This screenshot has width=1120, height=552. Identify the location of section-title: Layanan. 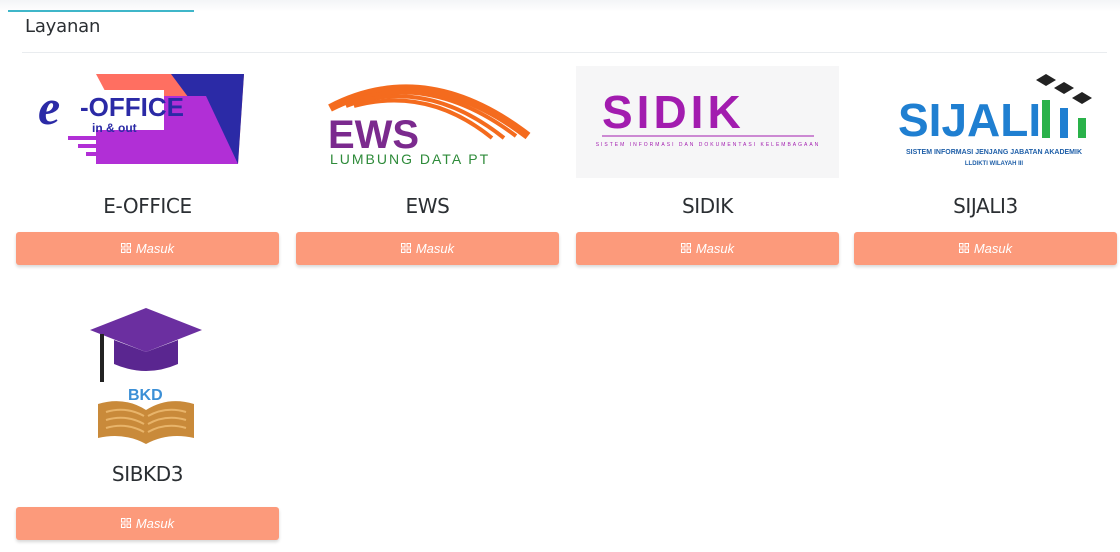
(63, 26).